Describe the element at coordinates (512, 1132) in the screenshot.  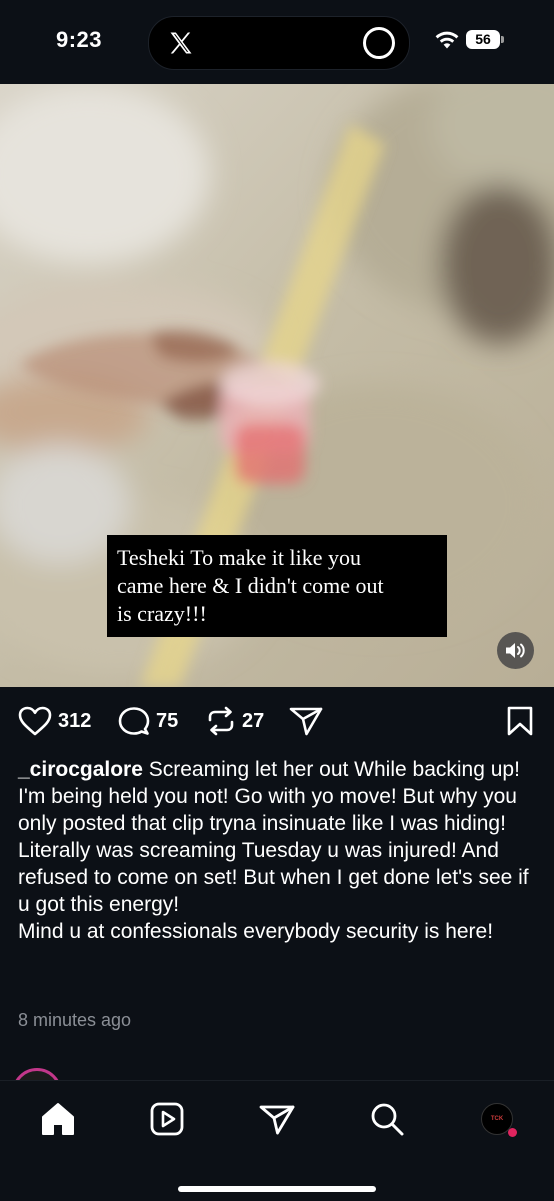
I see `notification-dot` at that location.